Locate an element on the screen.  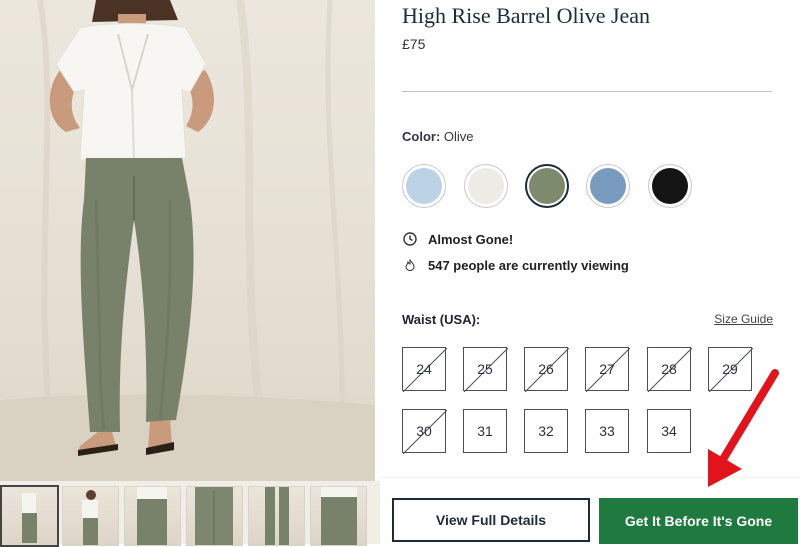
size-option-27: 27 is located at coordinates (607, 369).